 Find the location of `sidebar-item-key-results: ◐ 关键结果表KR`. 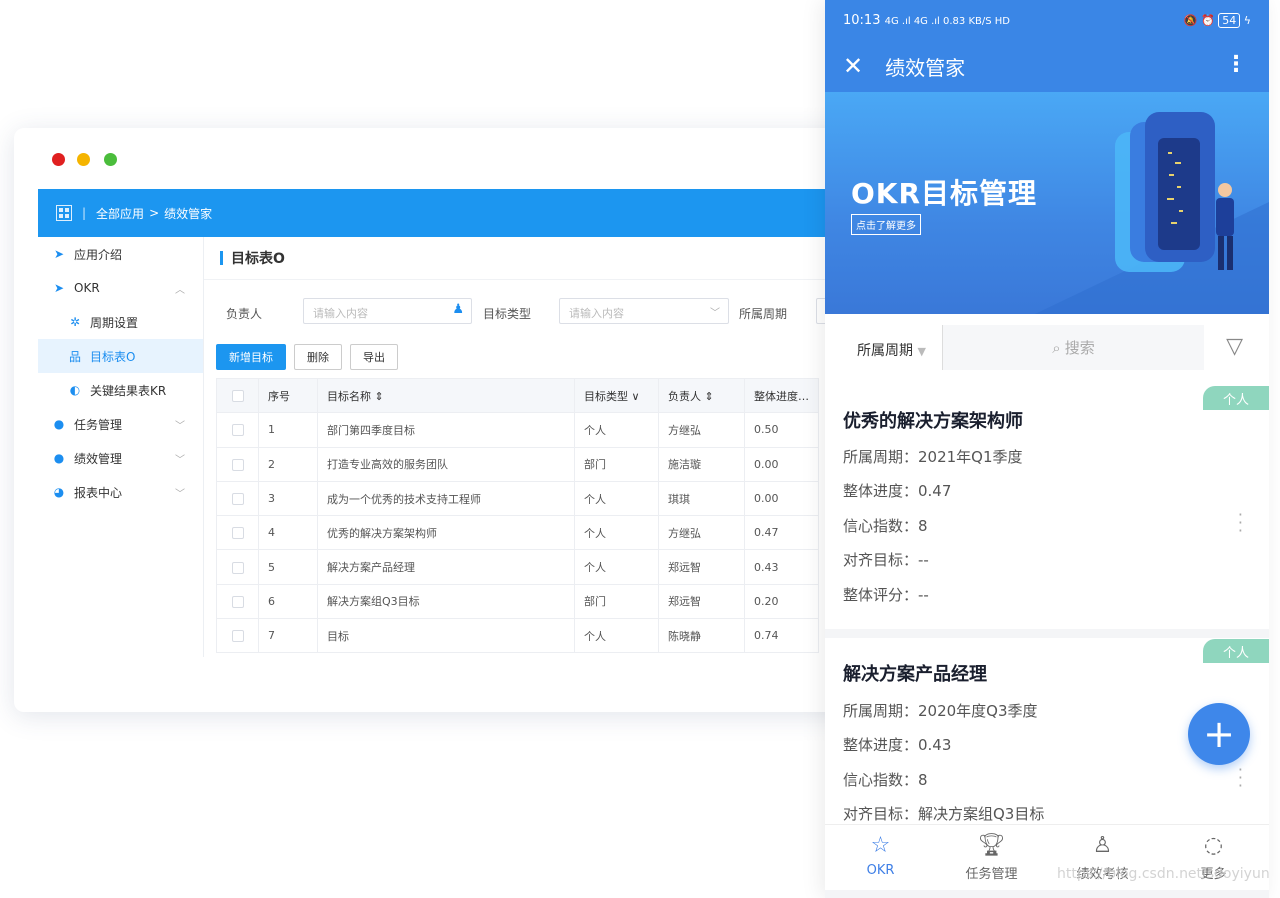

sidebar-item-key-results: ◐ 关键结果表KR is located at coordinates (120, 390).